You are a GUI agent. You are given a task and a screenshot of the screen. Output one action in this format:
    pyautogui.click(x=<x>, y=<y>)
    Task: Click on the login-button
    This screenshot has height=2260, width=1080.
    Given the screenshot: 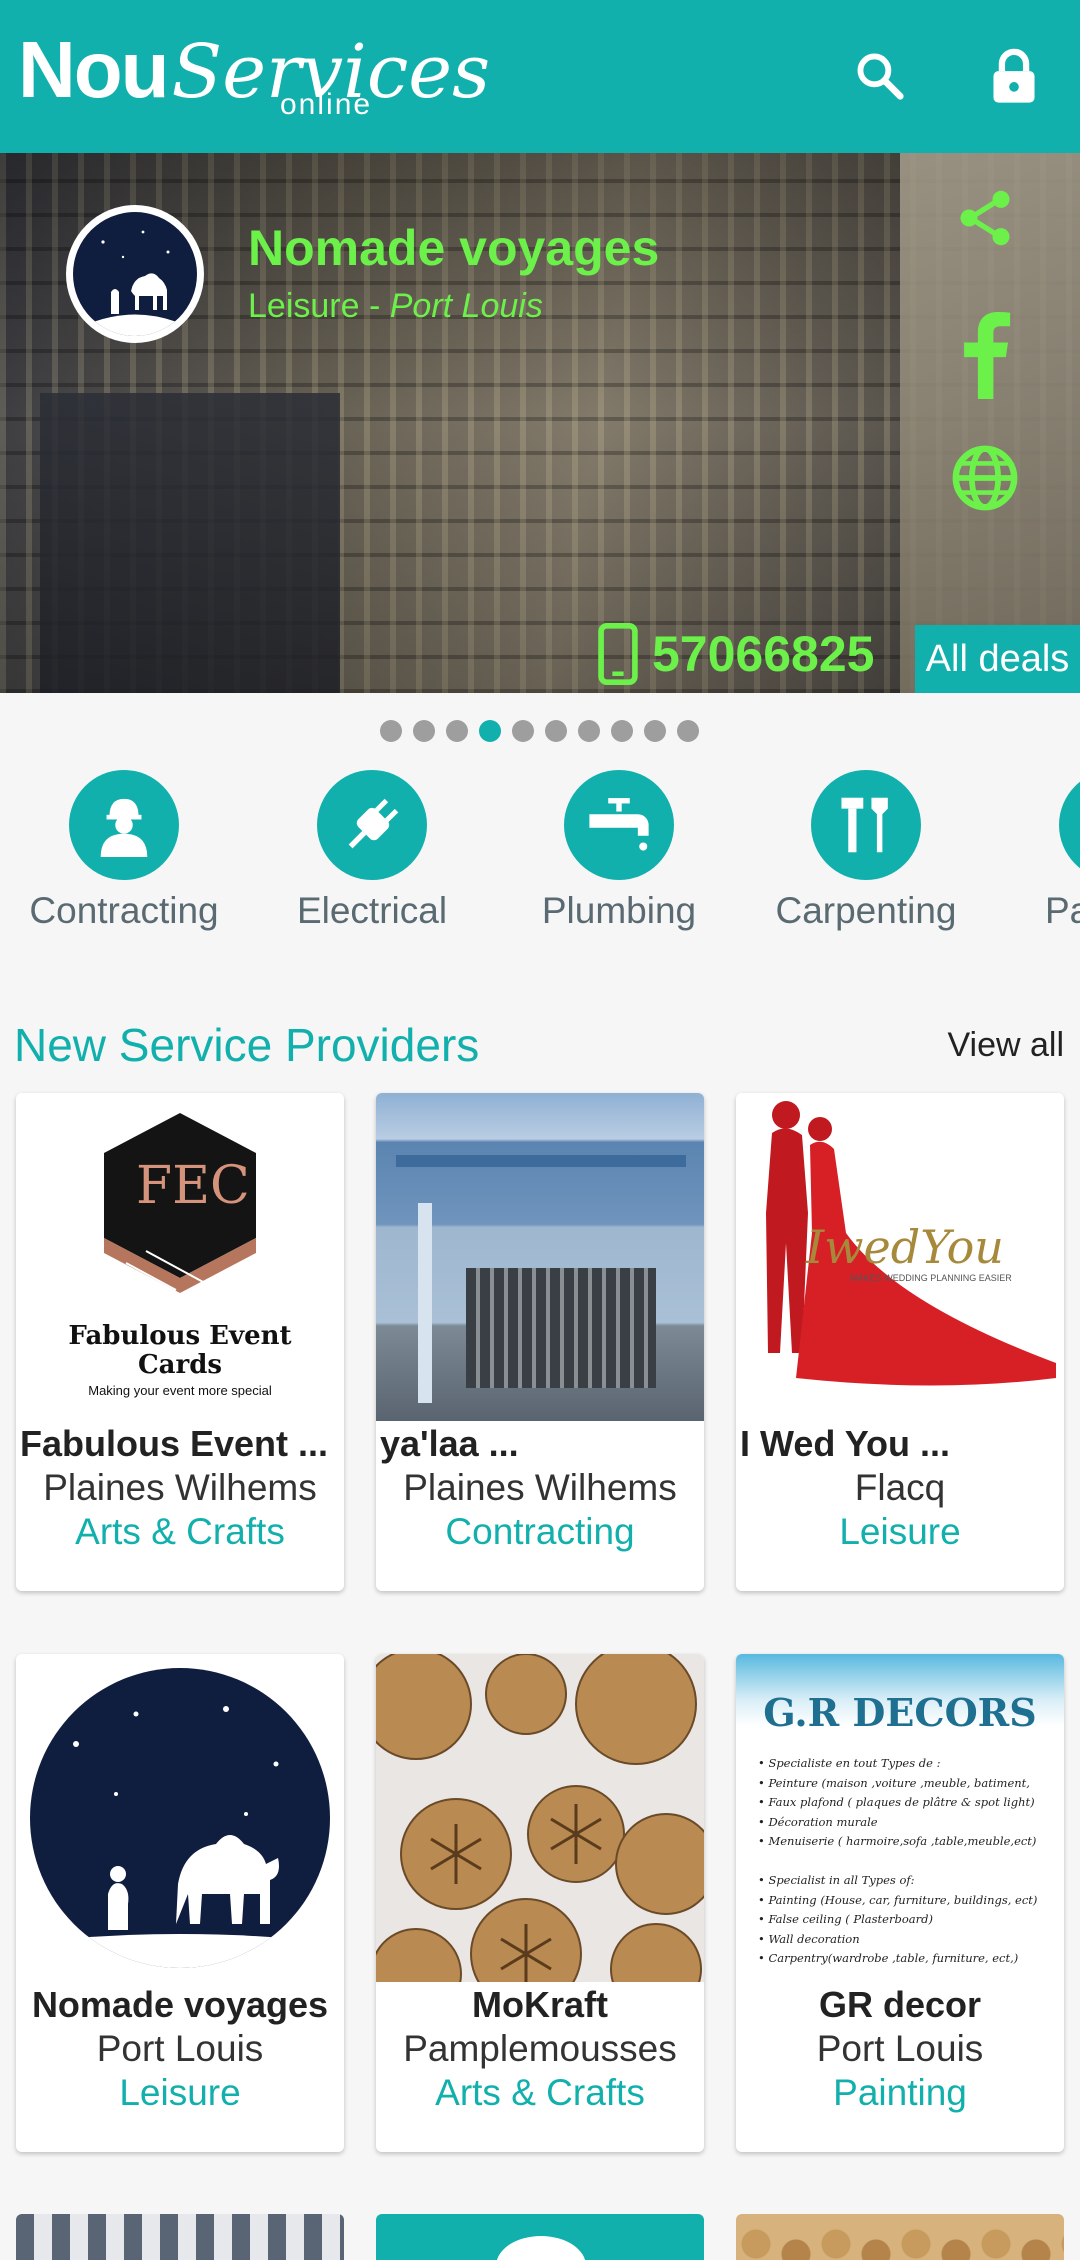 What is the action you would take?
    pyautogui.click(x=1014, y=76)
    